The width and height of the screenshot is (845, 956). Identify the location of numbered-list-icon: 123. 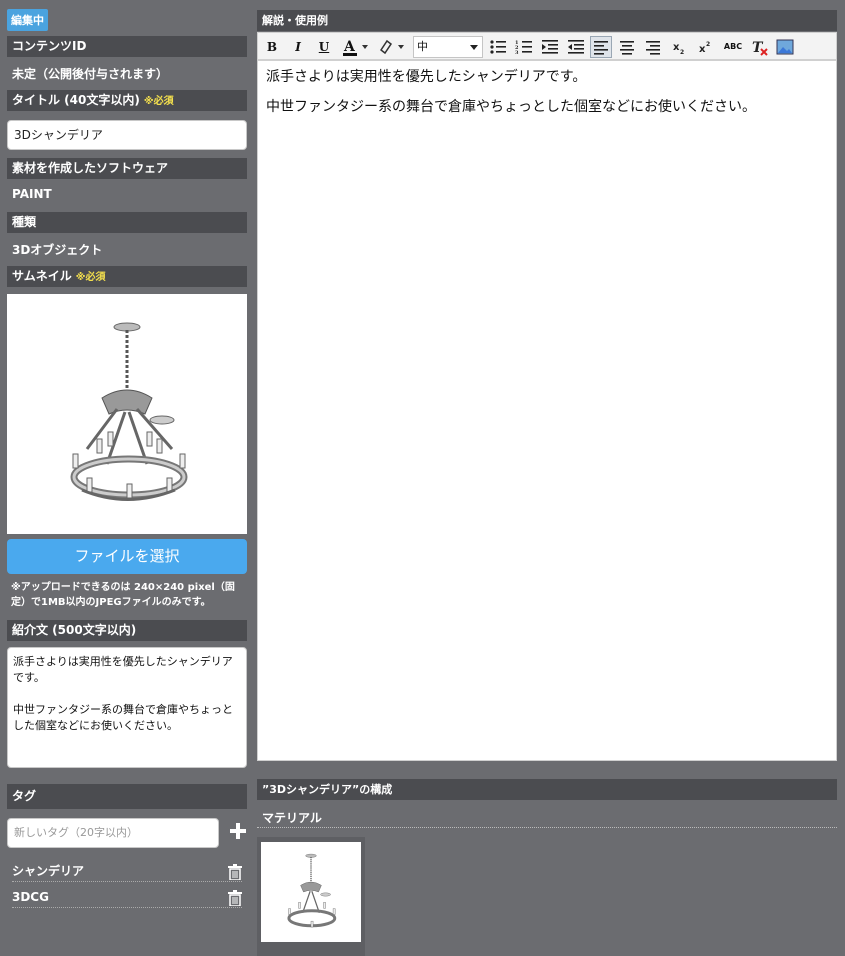
(524, 47).